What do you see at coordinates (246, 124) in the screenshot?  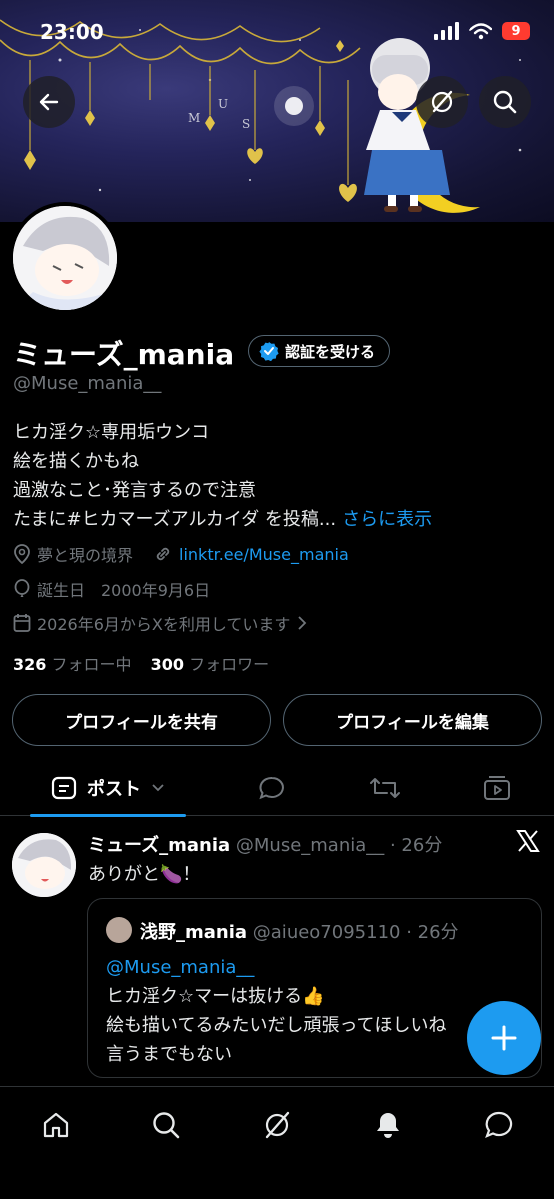 I see `svg-text: S` at bounding box center [246, 124].